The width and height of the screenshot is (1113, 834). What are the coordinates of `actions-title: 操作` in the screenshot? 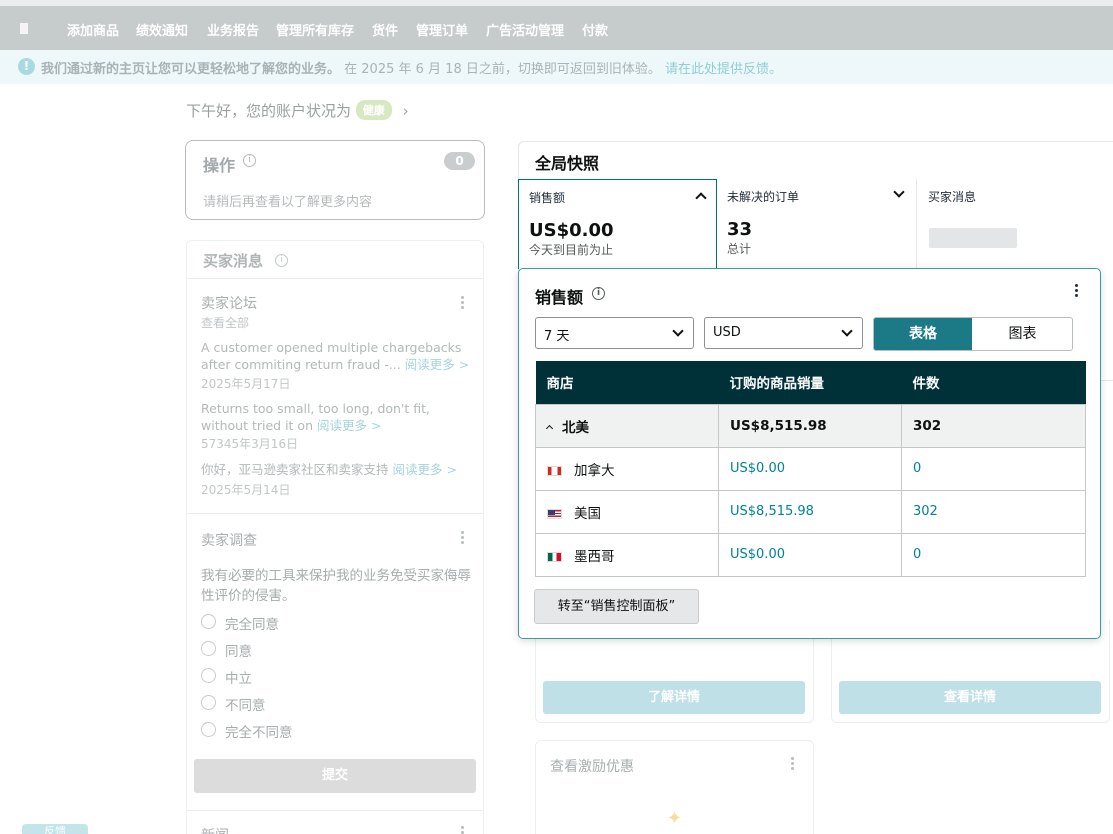 It's located at (219, 165).